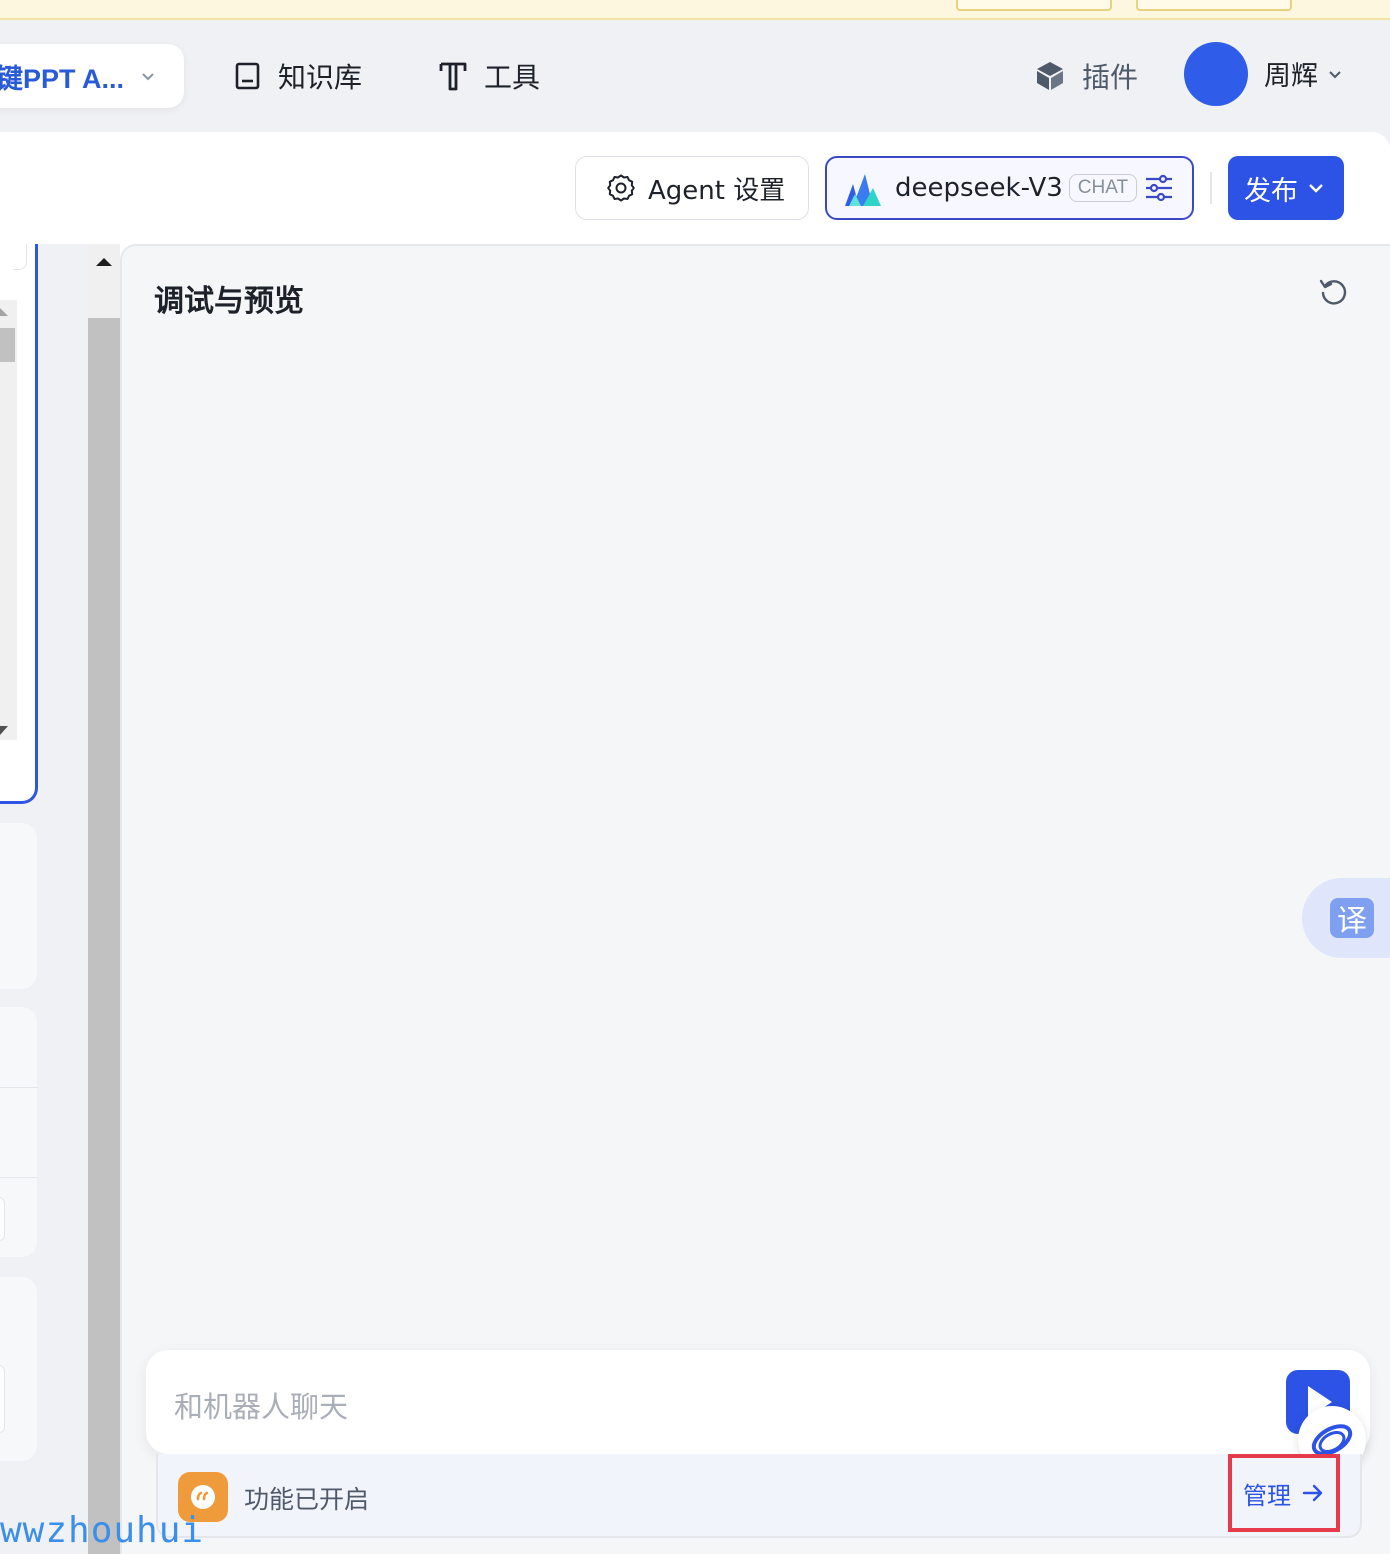 Image resolution: width=1390 pixels, height=1554 pixels. I want to click on config-scrollbar, so click(104, 899).